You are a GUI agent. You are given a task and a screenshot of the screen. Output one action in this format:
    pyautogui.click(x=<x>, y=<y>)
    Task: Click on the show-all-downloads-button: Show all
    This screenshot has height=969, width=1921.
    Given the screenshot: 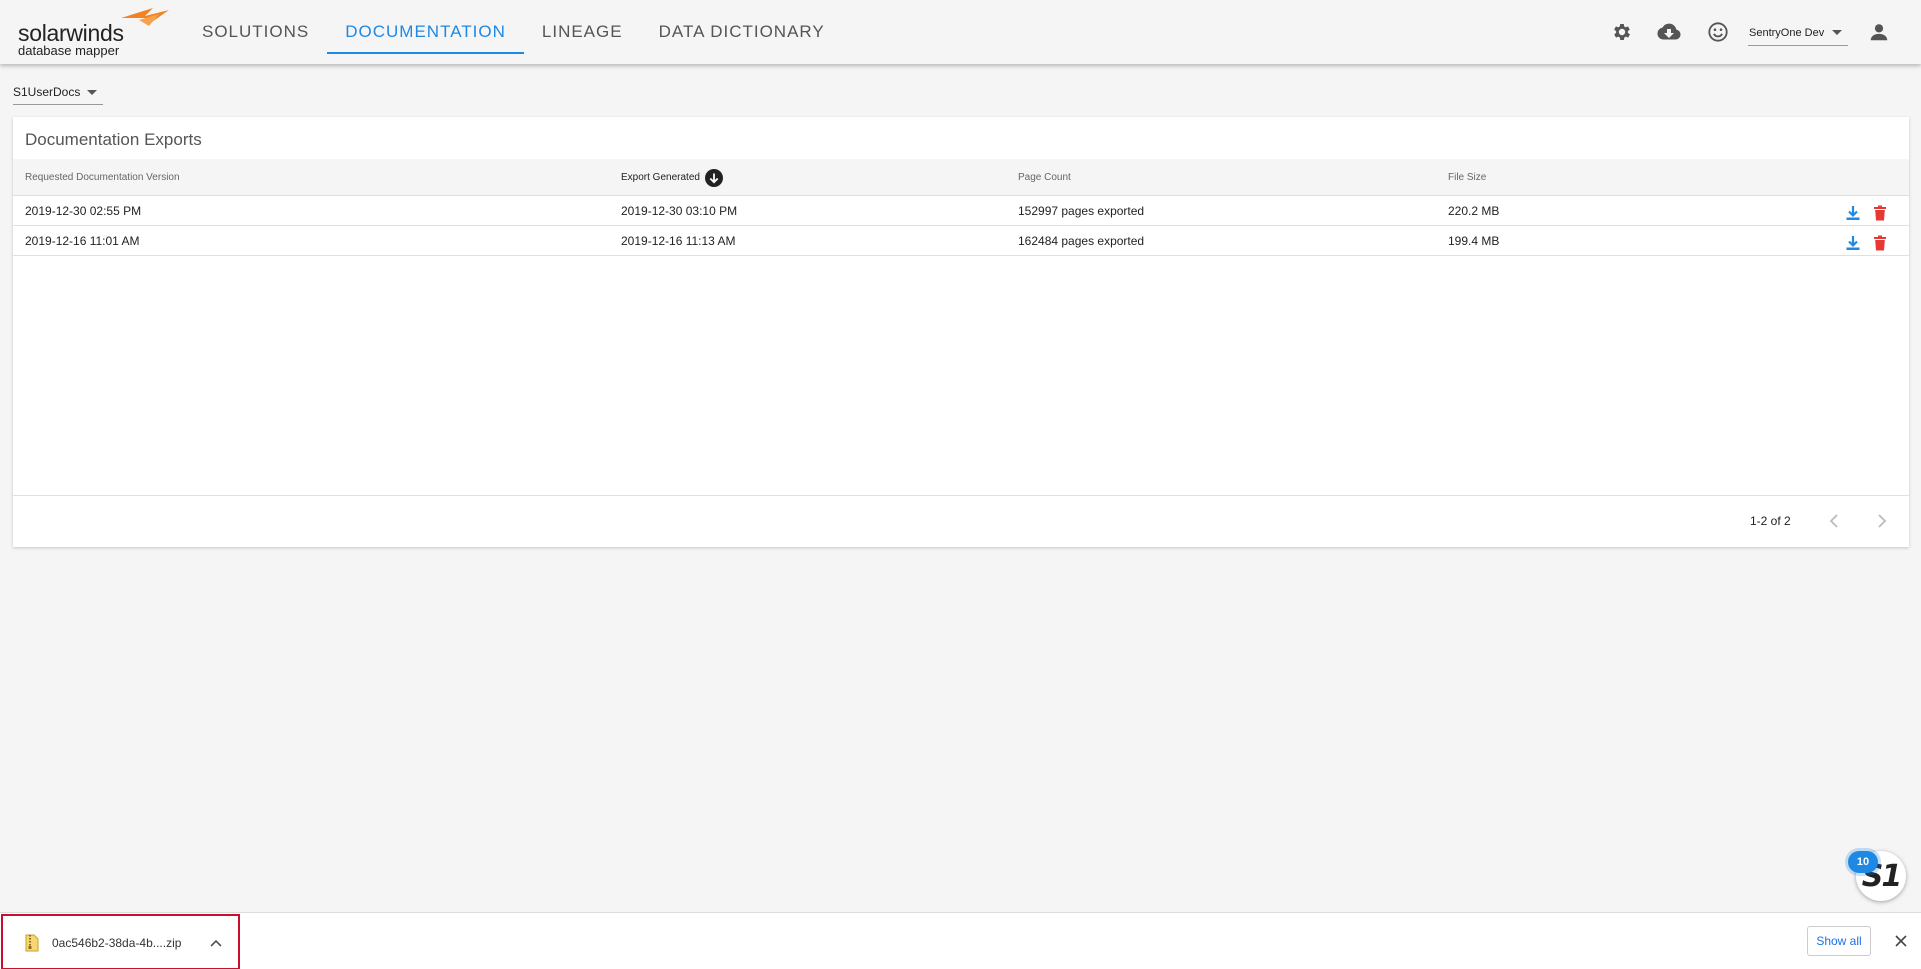 What is the action you would take?
    pyautogui.click(x=1839, y=941)
    